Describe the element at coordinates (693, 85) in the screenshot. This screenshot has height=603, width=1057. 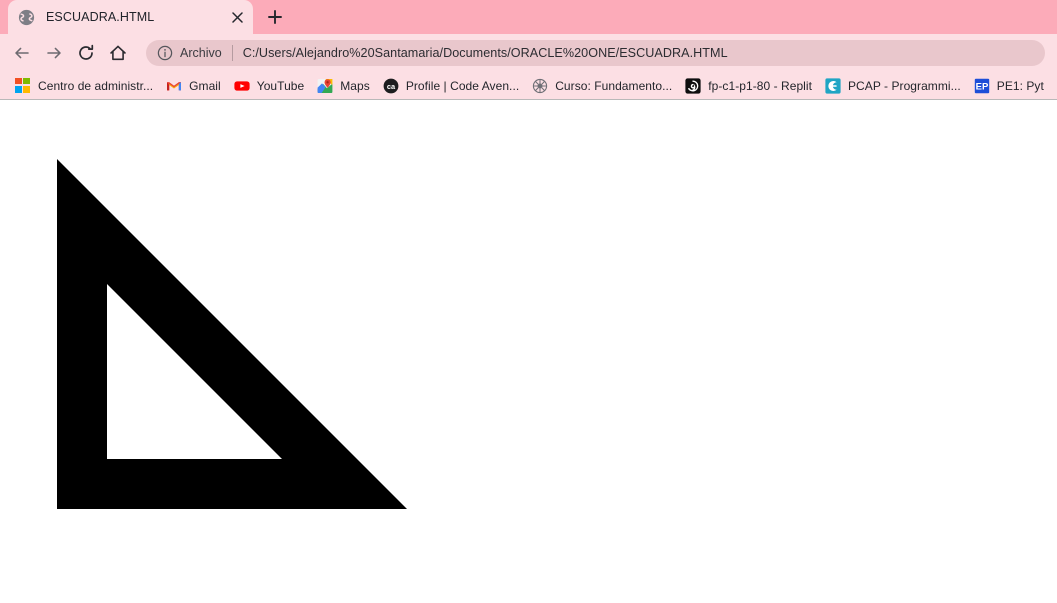
I see `replit-icon` at that location.